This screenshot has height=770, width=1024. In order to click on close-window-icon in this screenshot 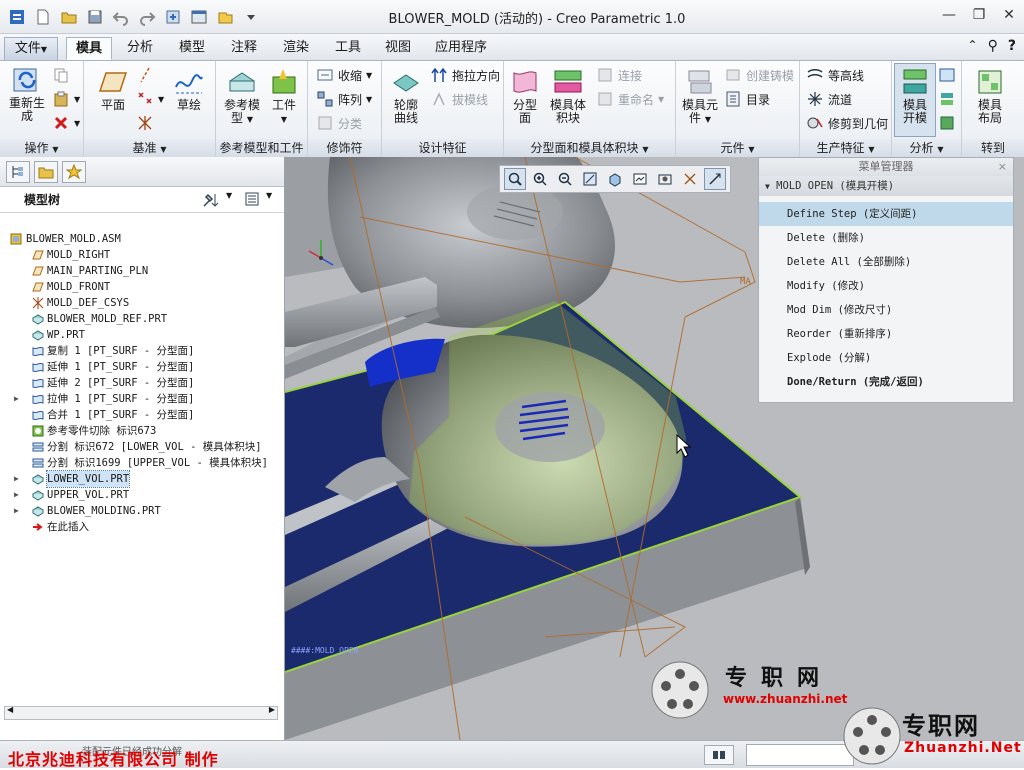, I will do `click(225, 17)`.